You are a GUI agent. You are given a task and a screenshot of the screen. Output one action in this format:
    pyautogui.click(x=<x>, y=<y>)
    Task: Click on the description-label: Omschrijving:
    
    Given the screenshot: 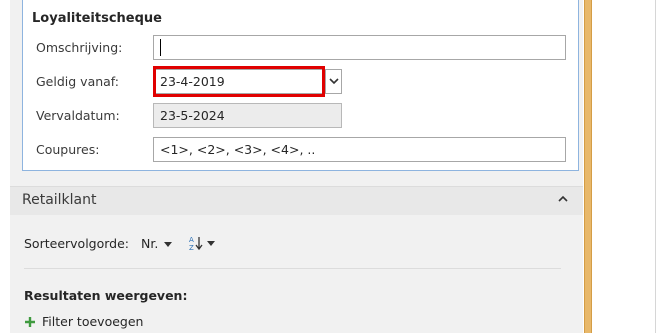 What is the action you would take?
    pyautogui.click(x=79, y=47)
    